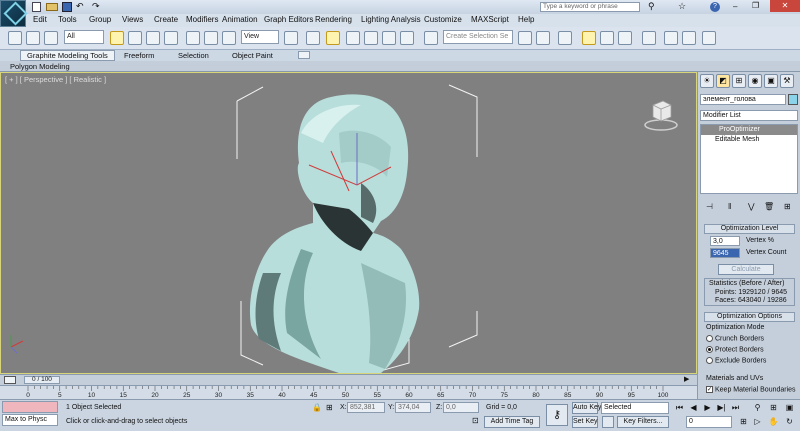 Image resolution: width=800 pixels, height=431 pixels. What do you see at coordinates (749, 115) in the screenshot?
I see `modifier-list-dropdown: Modifier List` at bounding box center [749, 115].